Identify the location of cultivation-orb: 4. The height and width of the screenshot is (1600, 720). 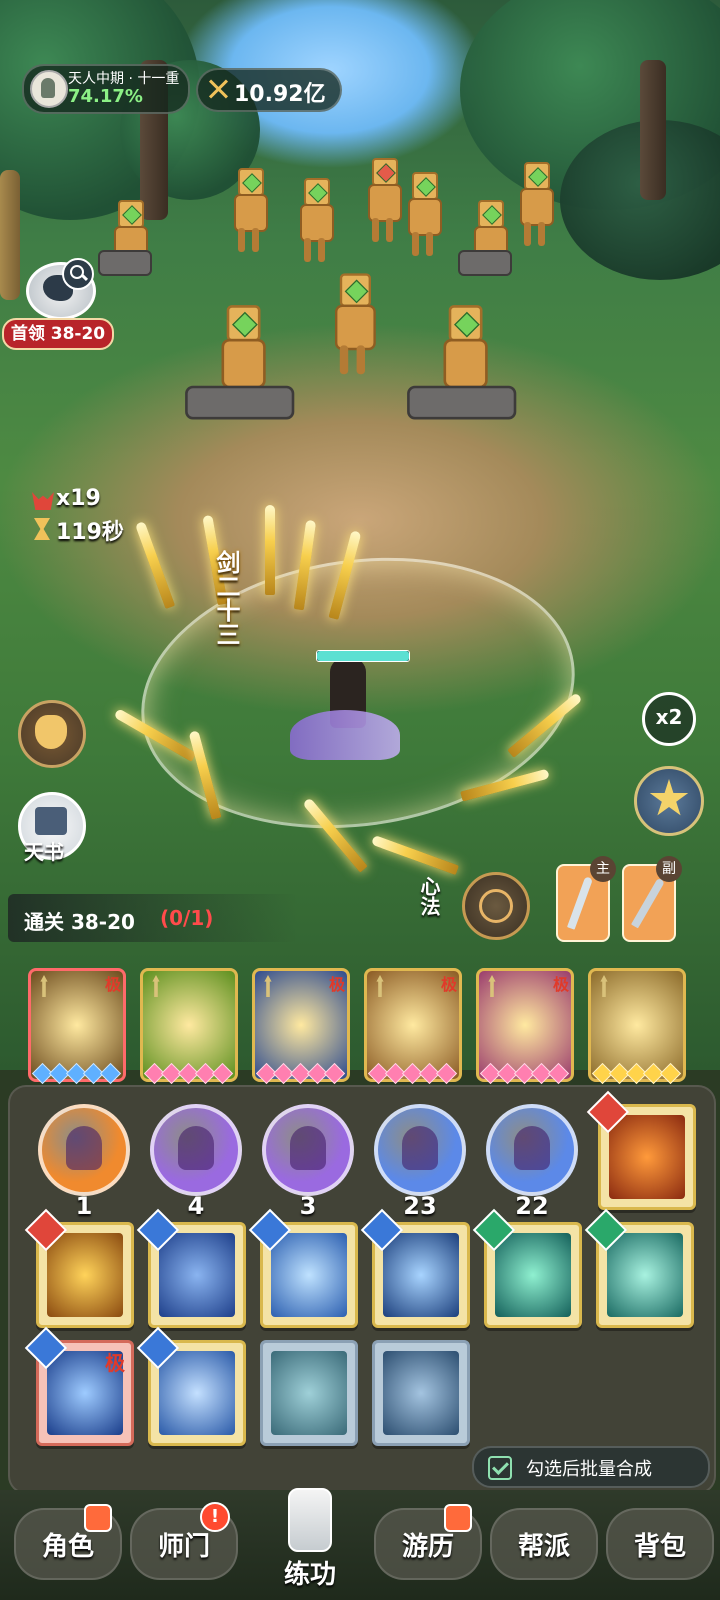
(196, 1162).